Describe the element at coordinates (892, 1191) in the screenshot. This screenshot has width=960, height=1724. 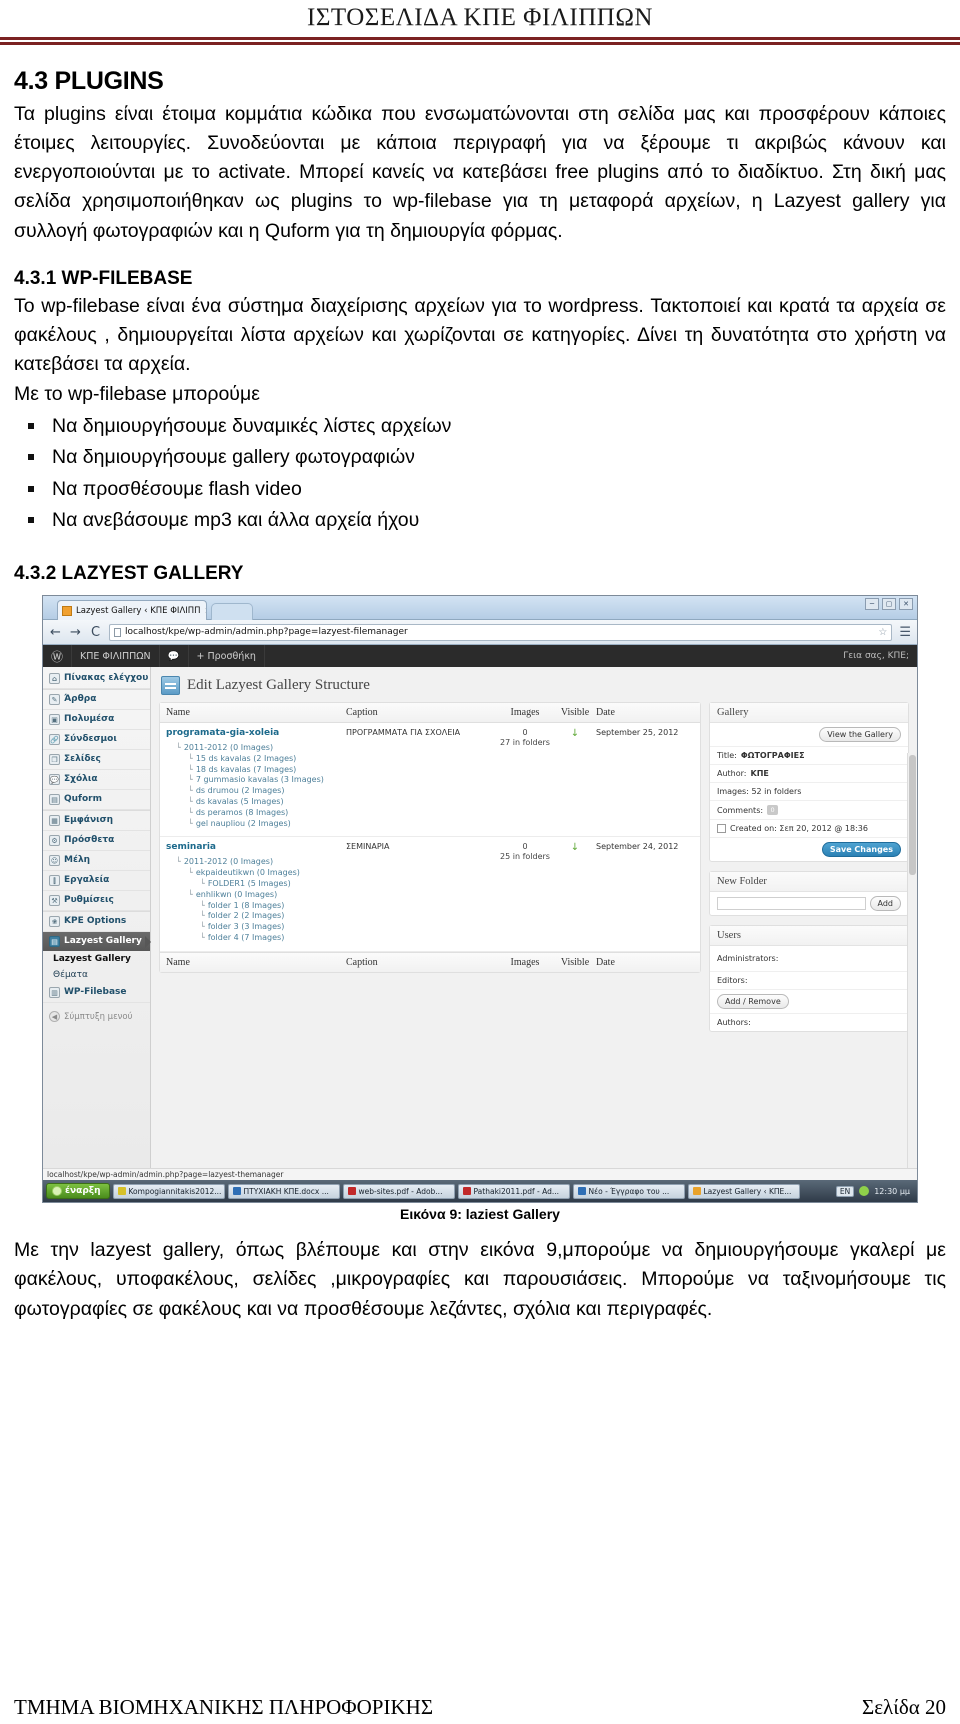
I see `taskbar-clock: 12:30 μμ` at that location.